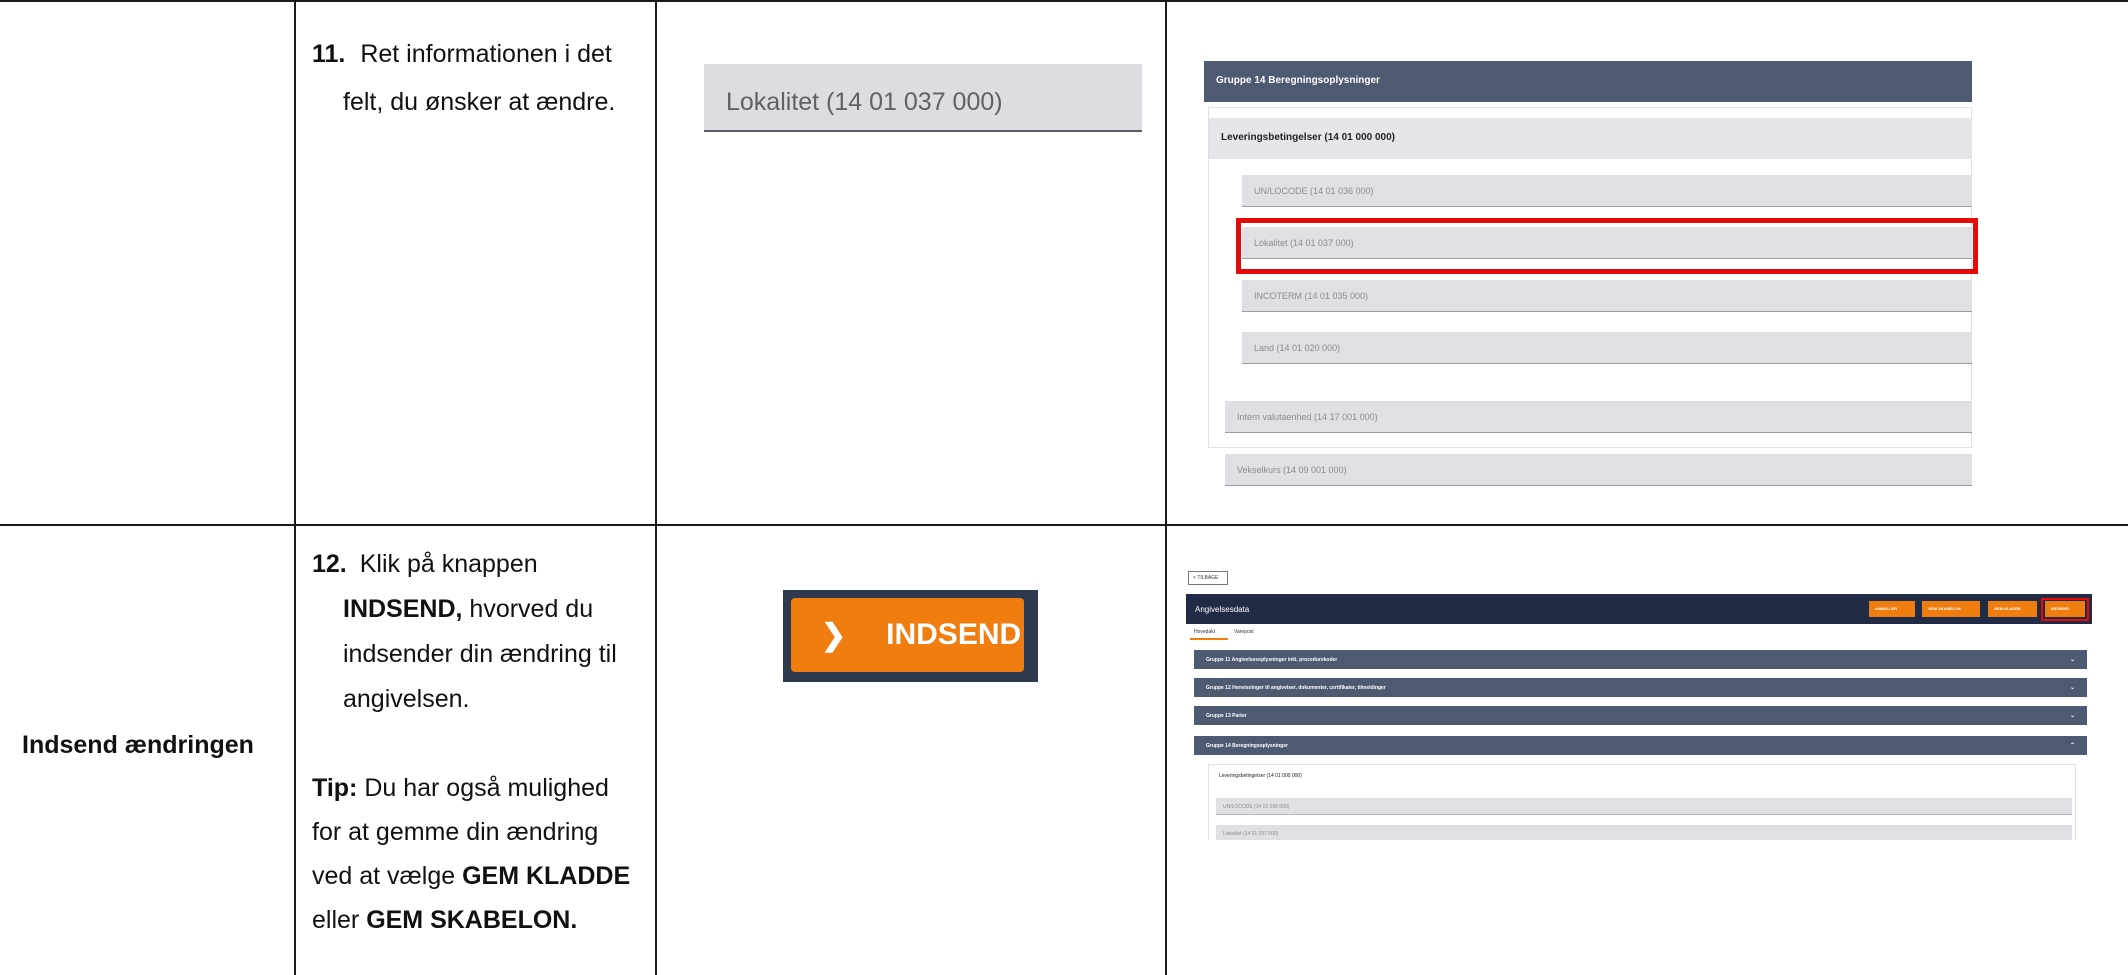 Image resolution: width=2128 pixels, height=975 pixels. I want to click on land-field: Land (14 01 020 000), so click(1607, 348).